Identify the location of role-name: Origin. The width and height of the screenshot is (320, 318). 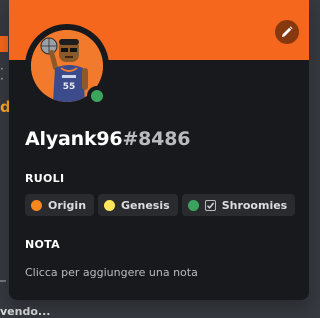
(67, 205).